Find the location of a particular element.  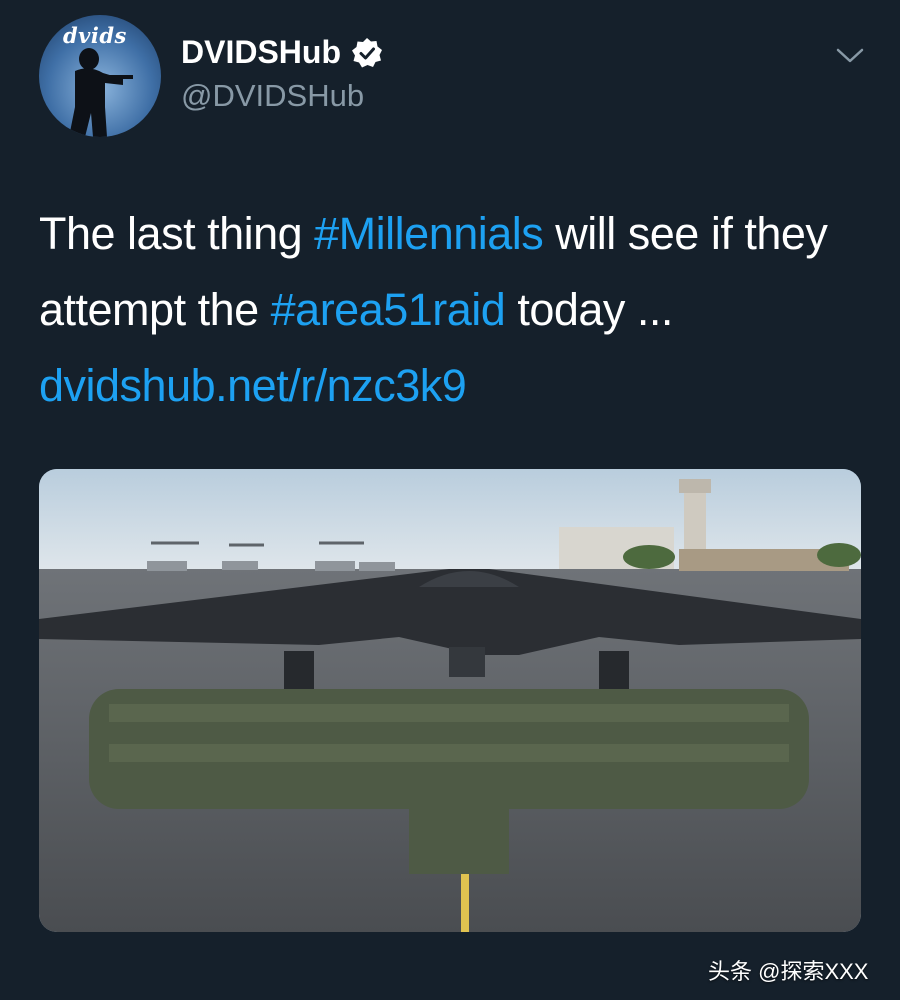

watermark: 头条 @探索XXX is located at coordinates (788, 971).